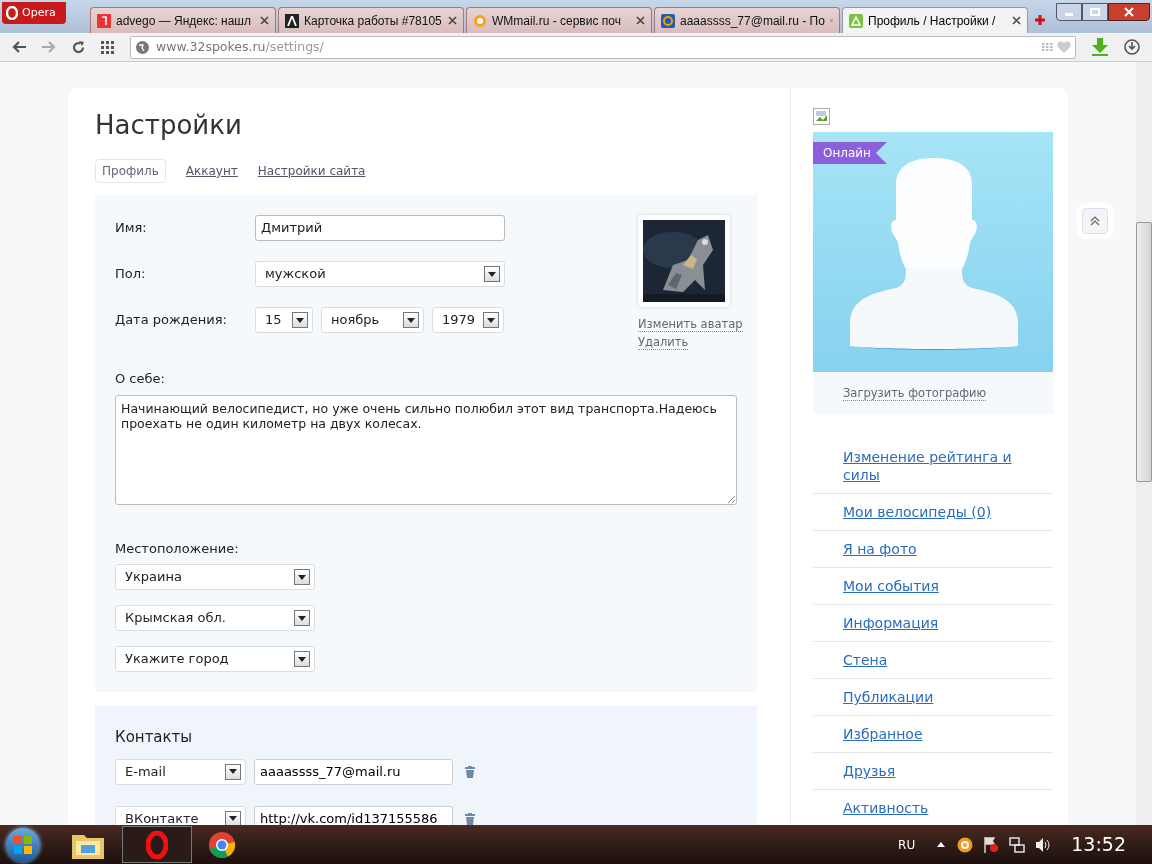  Describe the element at coordinates (1095, 12) in the screenshot. I see `maximize-button` at that location.